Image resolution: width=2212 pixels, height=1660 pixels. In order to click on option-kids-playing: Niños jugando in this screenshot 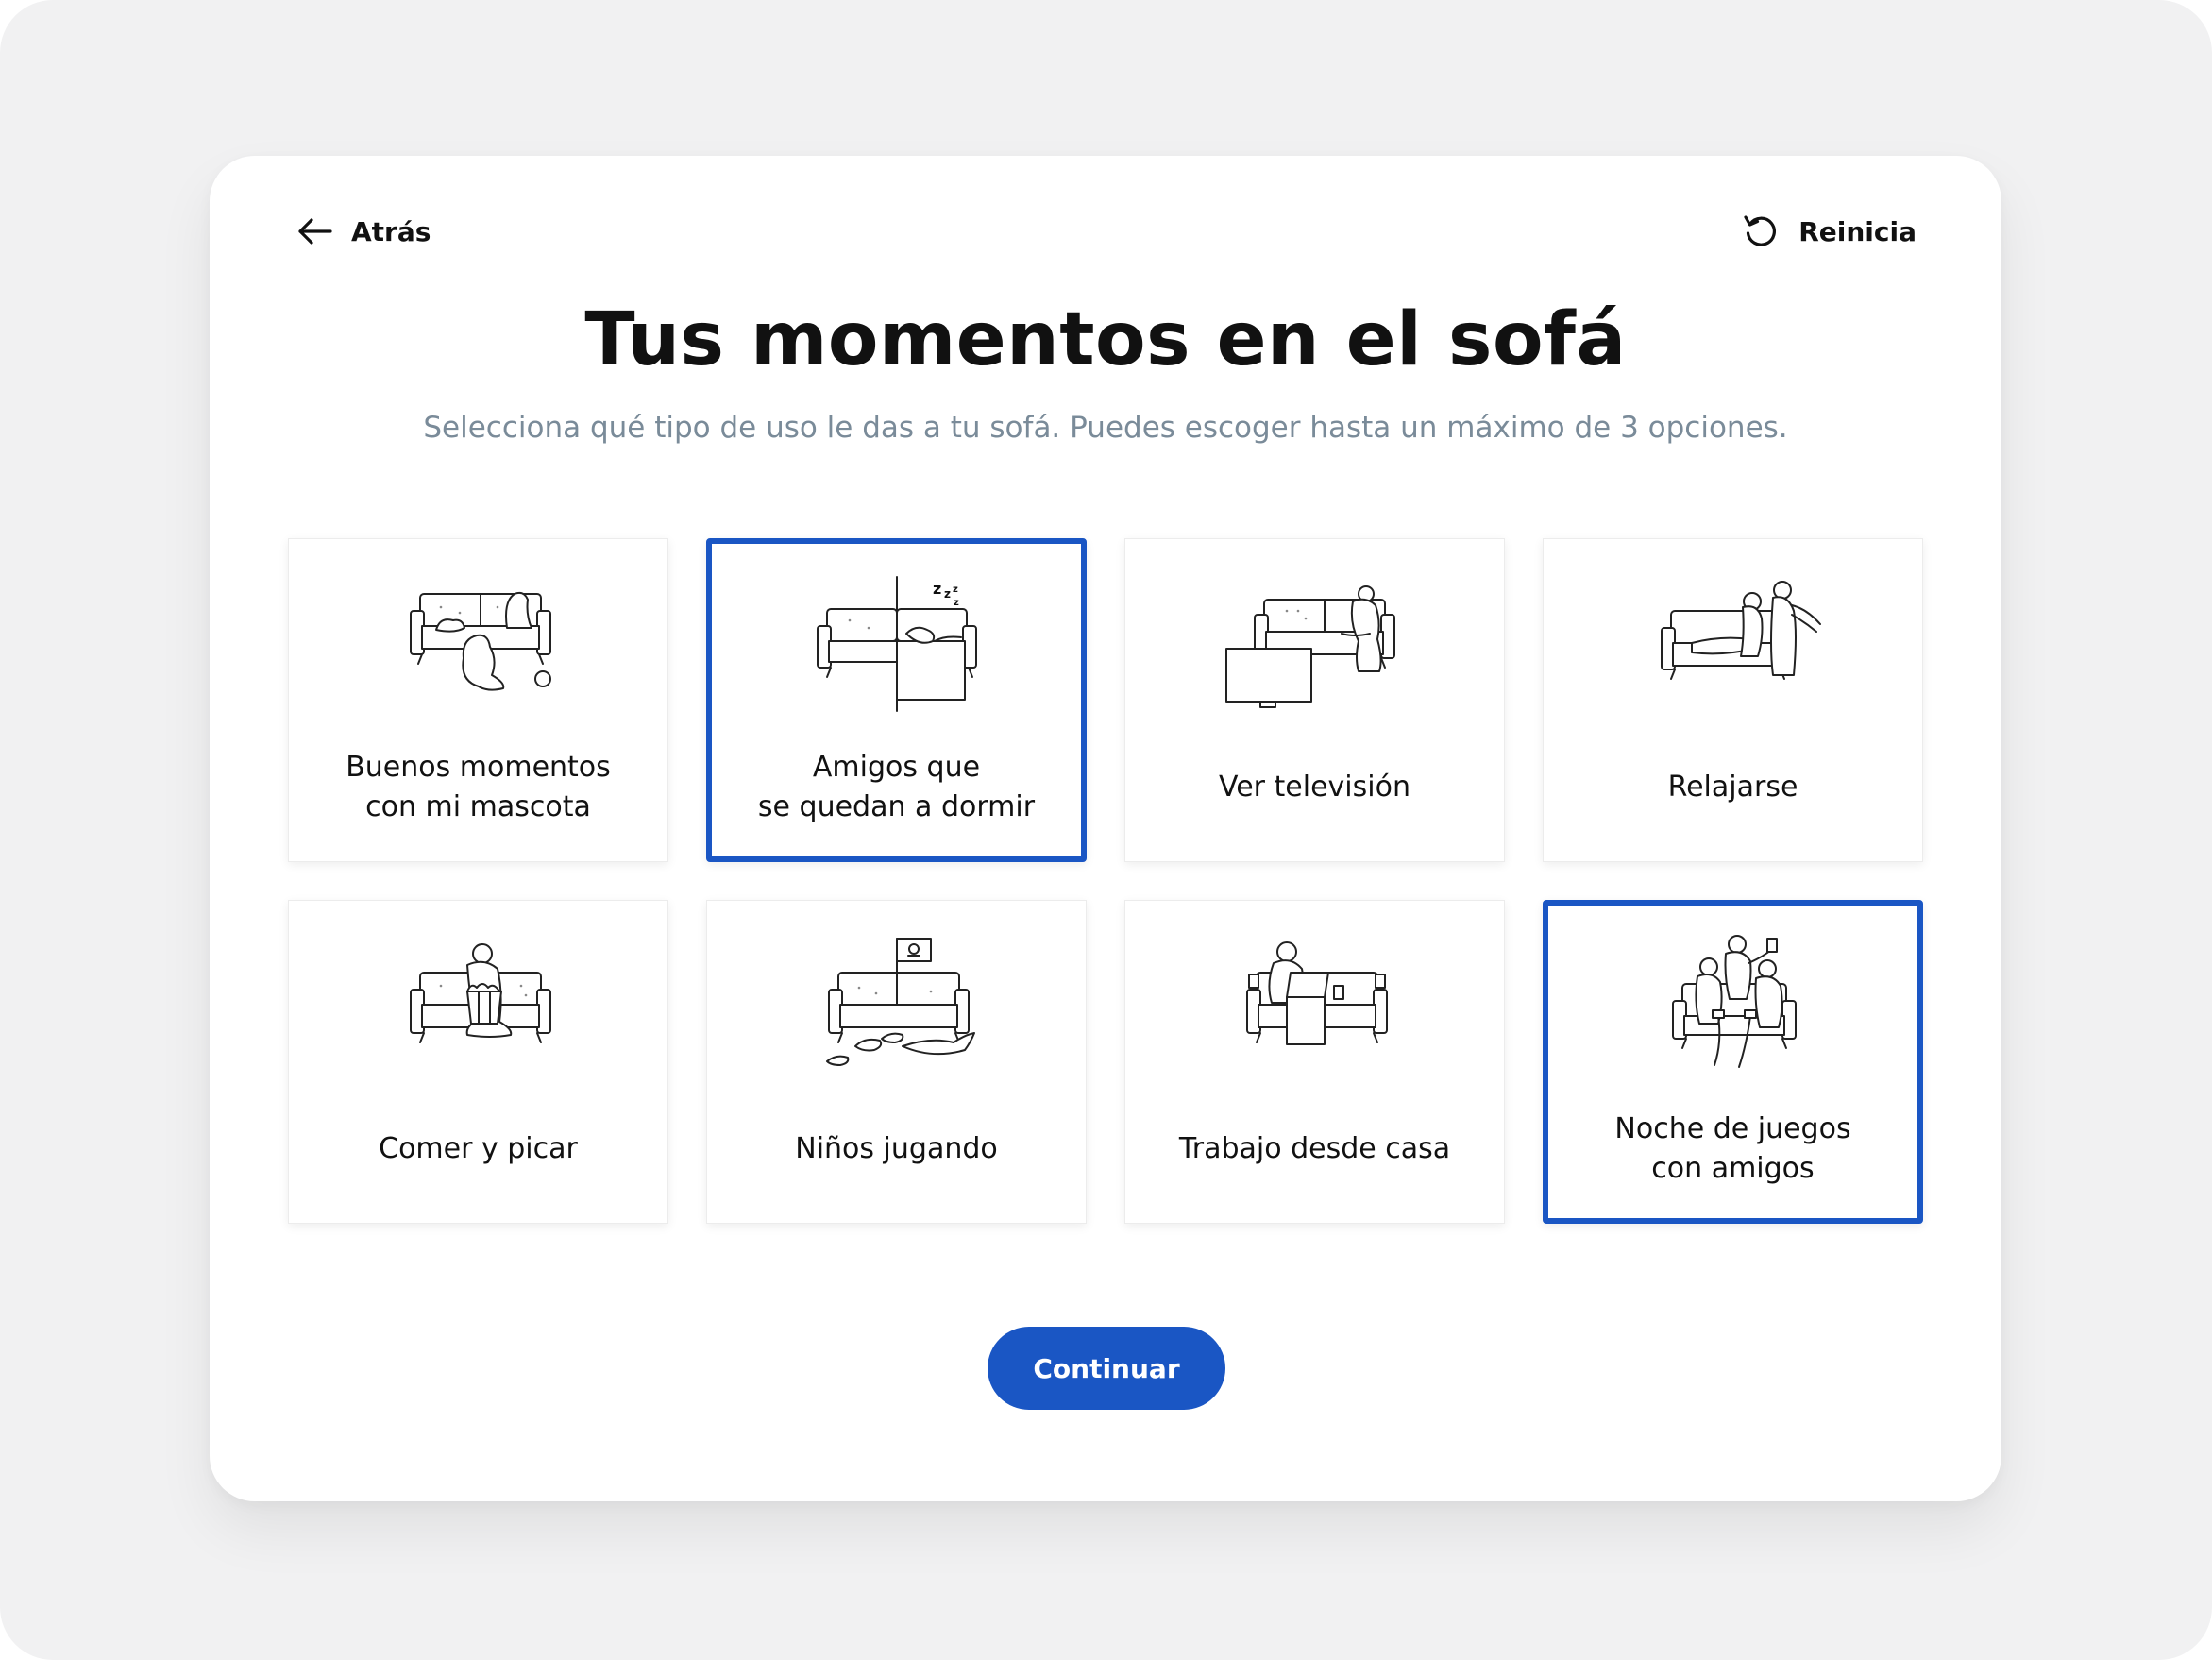, I will do `click(896, 1062)`.